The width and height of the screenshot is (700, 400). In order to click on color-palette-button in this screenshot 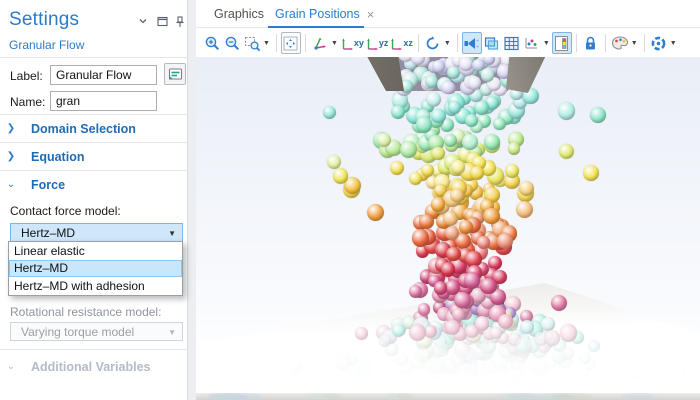, I will do `click(620, 43)`.